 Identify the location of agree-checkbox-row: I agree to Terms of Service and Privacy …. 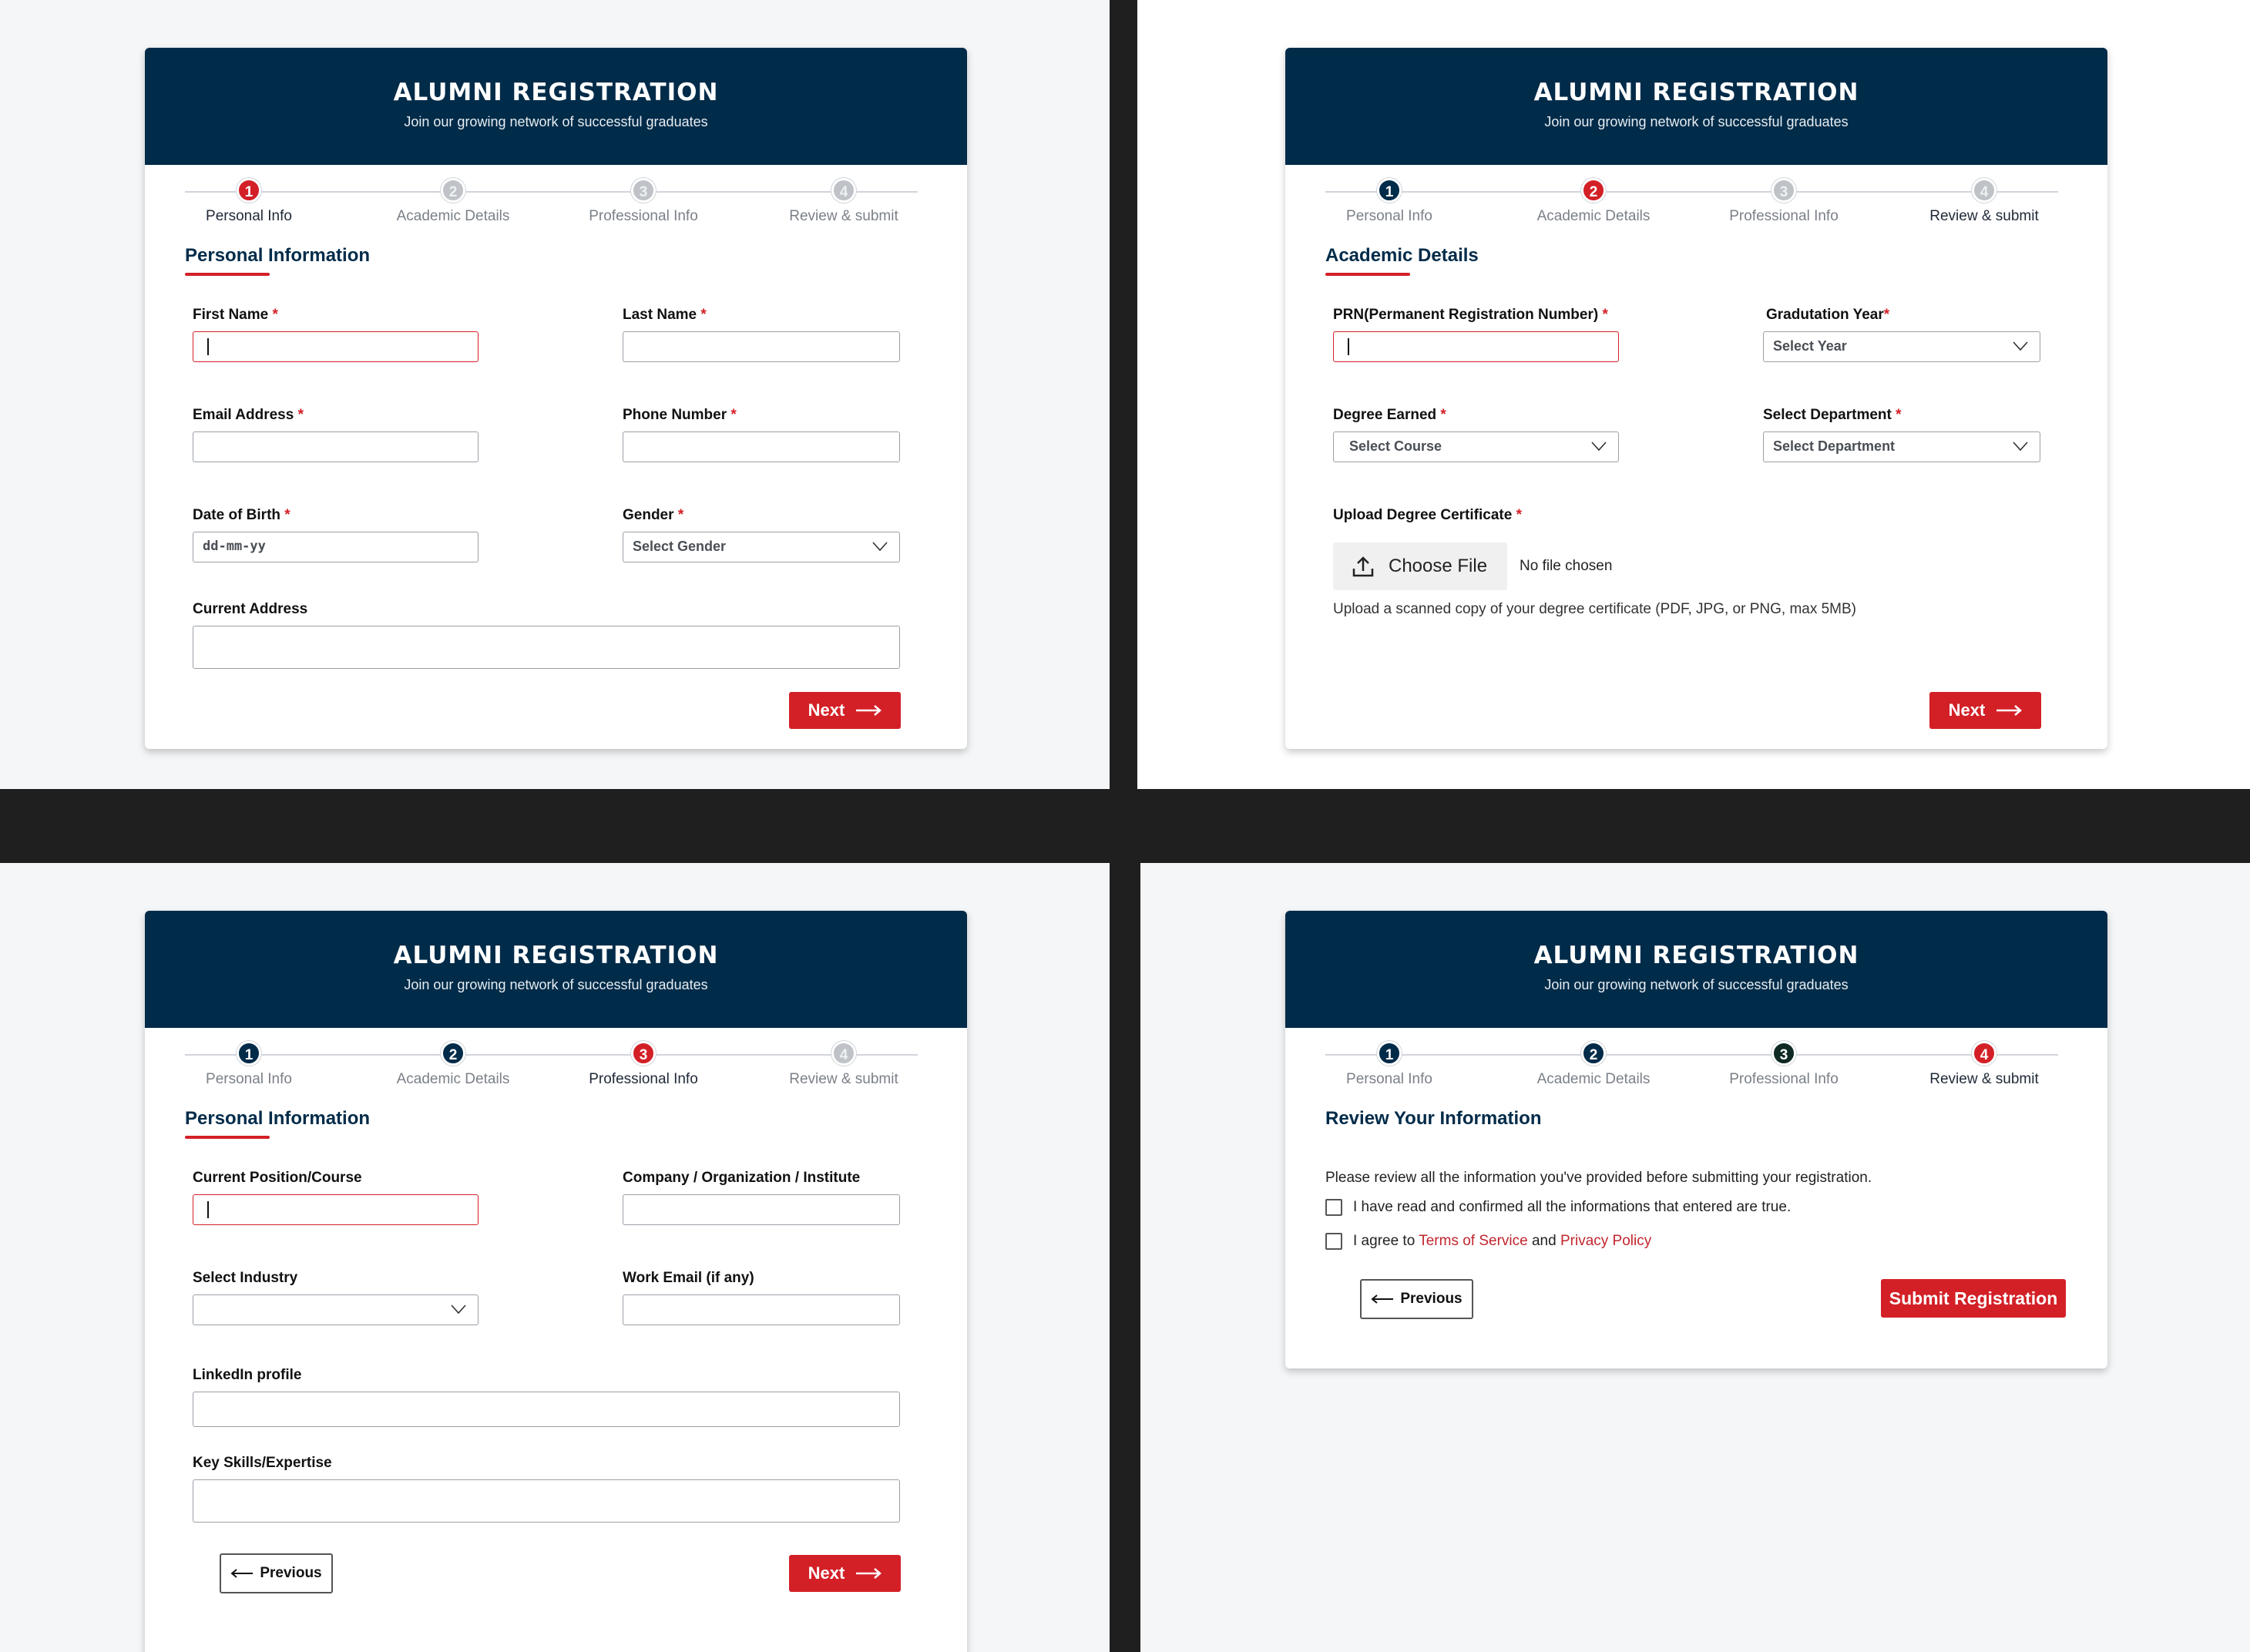
(1488, 1241).